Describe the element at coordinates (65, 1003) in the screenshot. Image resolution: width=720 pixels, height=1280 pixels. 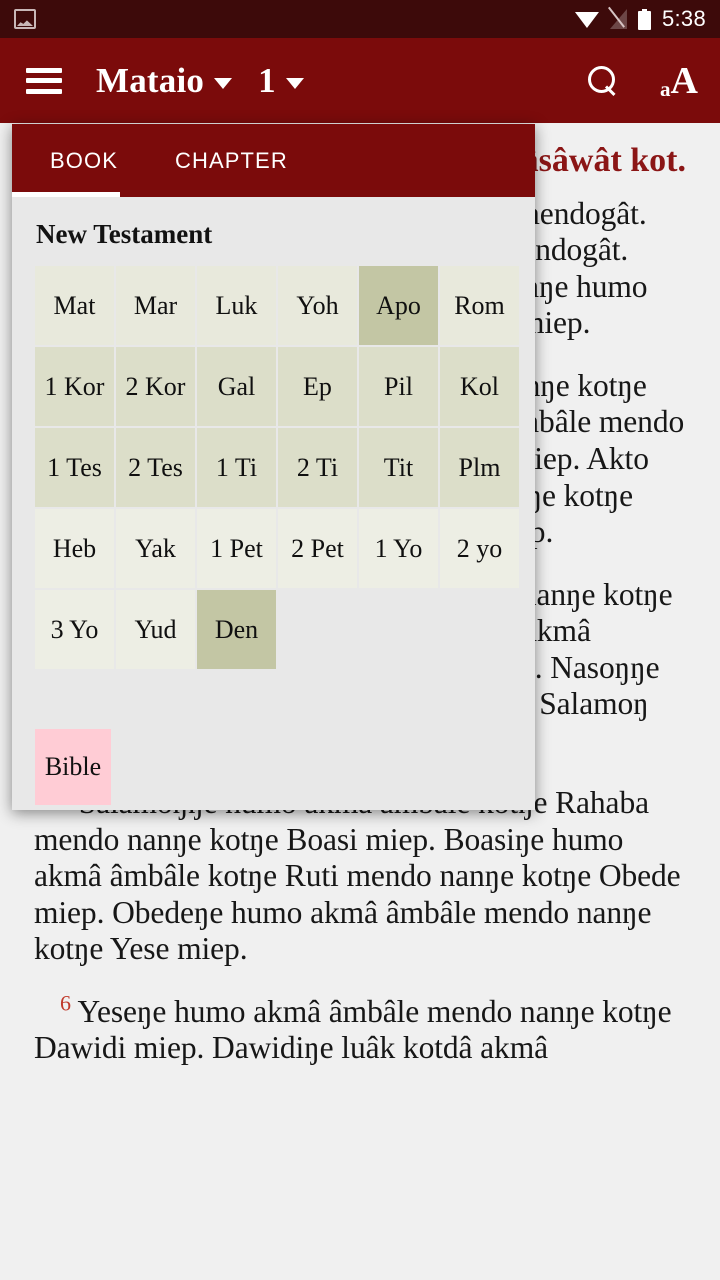
I see `verse-number: 6` at that location.